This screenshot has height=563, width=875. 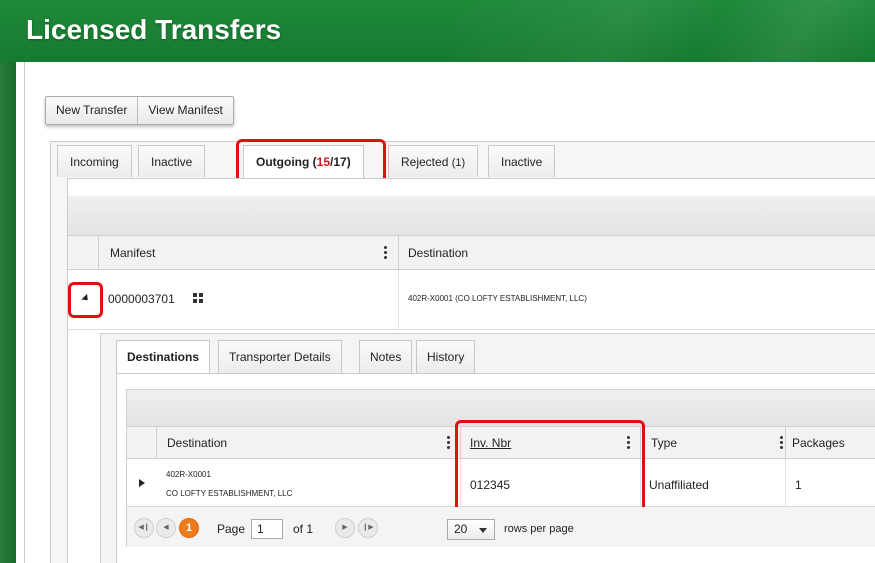 I want to click on view-manifest-button: View Manifest, so click(x=185, y=110).